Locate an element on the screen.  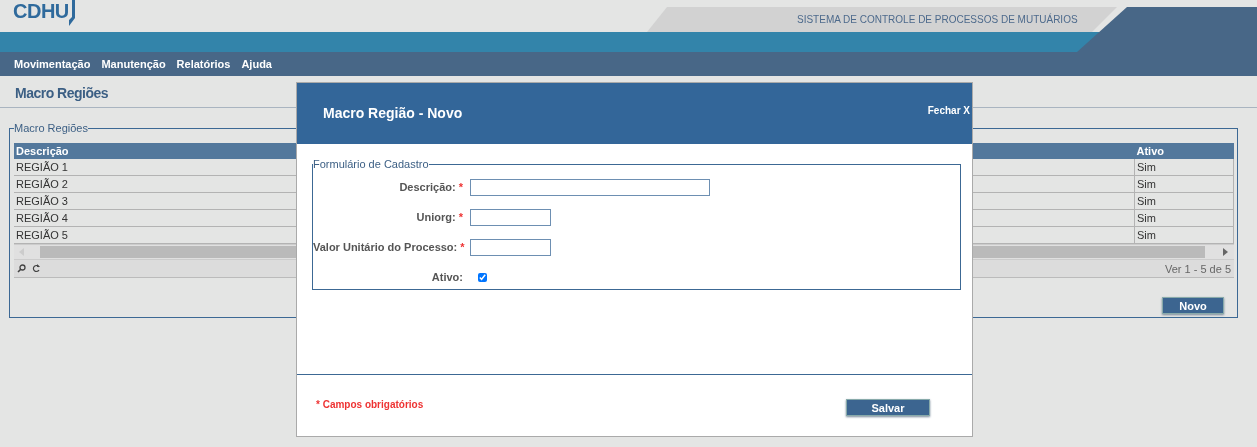
close-link: Fechar X is located at coordinates (948, 111).